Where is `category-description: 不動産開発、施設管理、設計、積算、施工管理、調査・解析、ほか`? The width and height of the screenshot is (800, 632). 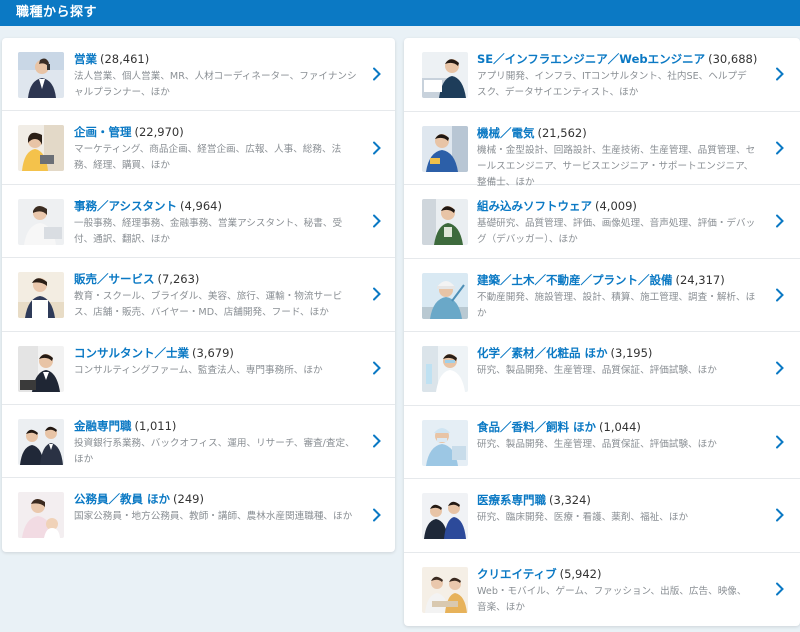
category-description: 不動産開発、施設管理、設計、積算、施工管理、調査・解析、ほか is located at coordinates (616, 305).